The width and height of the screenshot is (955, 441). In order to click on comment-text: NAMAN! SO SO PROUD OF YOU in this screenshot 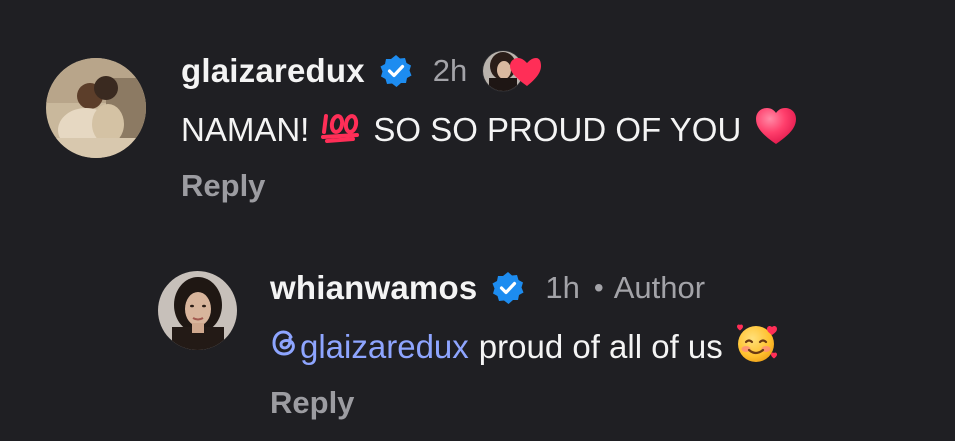, I will do `click(489, 130)`.